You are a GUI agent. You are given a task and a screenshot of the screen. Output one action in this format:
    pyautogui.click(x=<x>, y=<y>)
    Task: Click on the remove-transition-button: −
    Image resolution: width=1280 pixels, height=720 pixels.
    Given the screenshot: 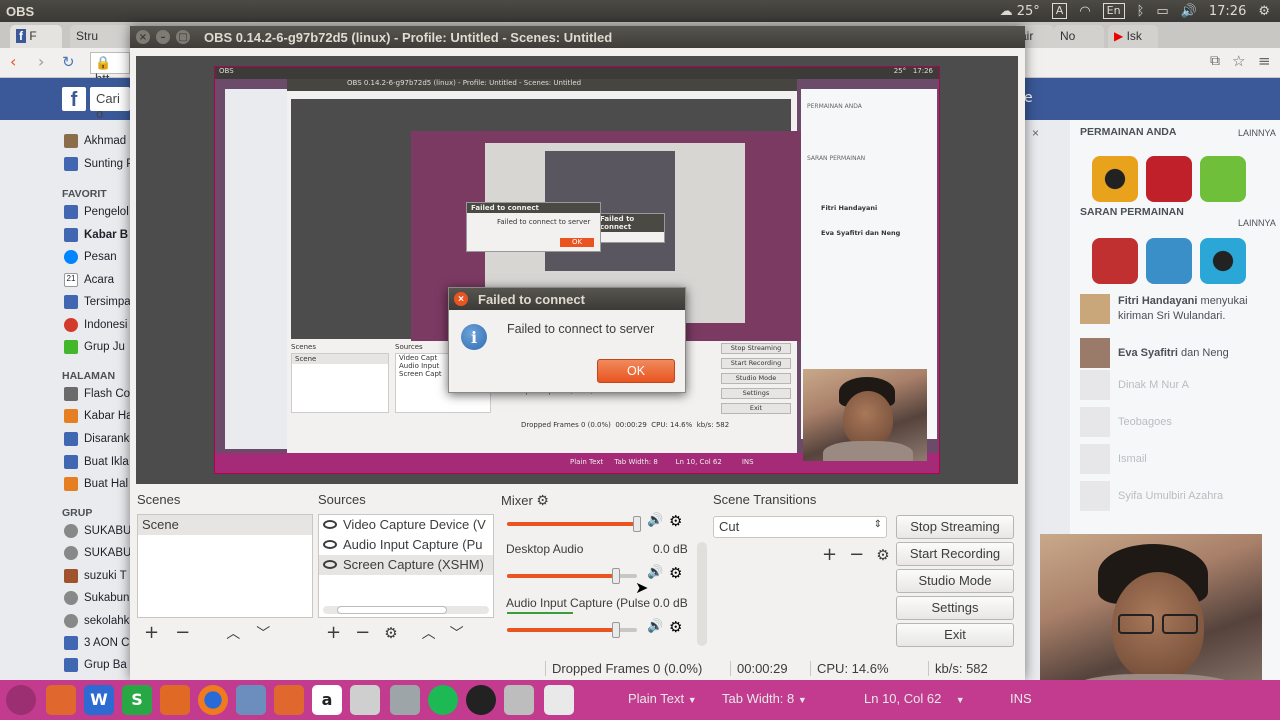 What is the action you would take?
    pyautogui.click(x=856, y=554)
    